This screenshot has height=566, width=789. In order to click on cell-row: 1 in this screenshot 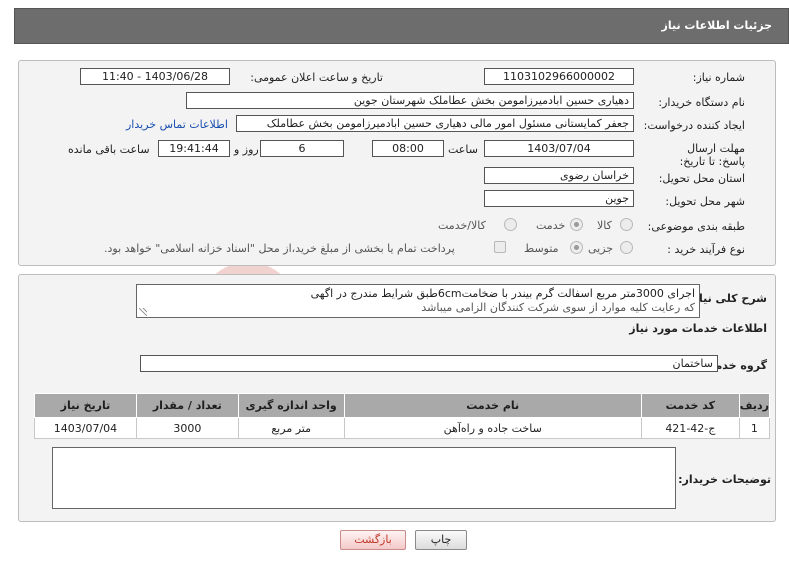, I will do `click(754, 428)`.